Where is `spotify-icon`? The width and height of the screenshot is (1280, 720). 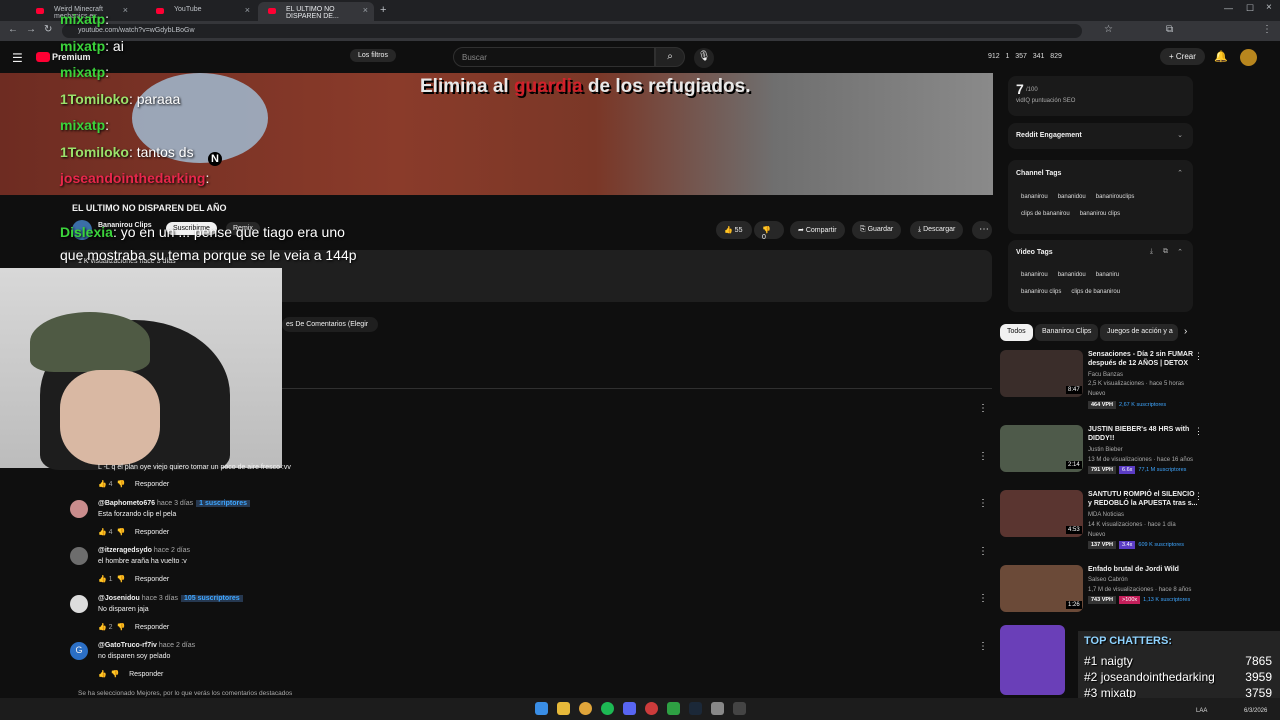 spotify-icon is located at coordinates (607, 708).